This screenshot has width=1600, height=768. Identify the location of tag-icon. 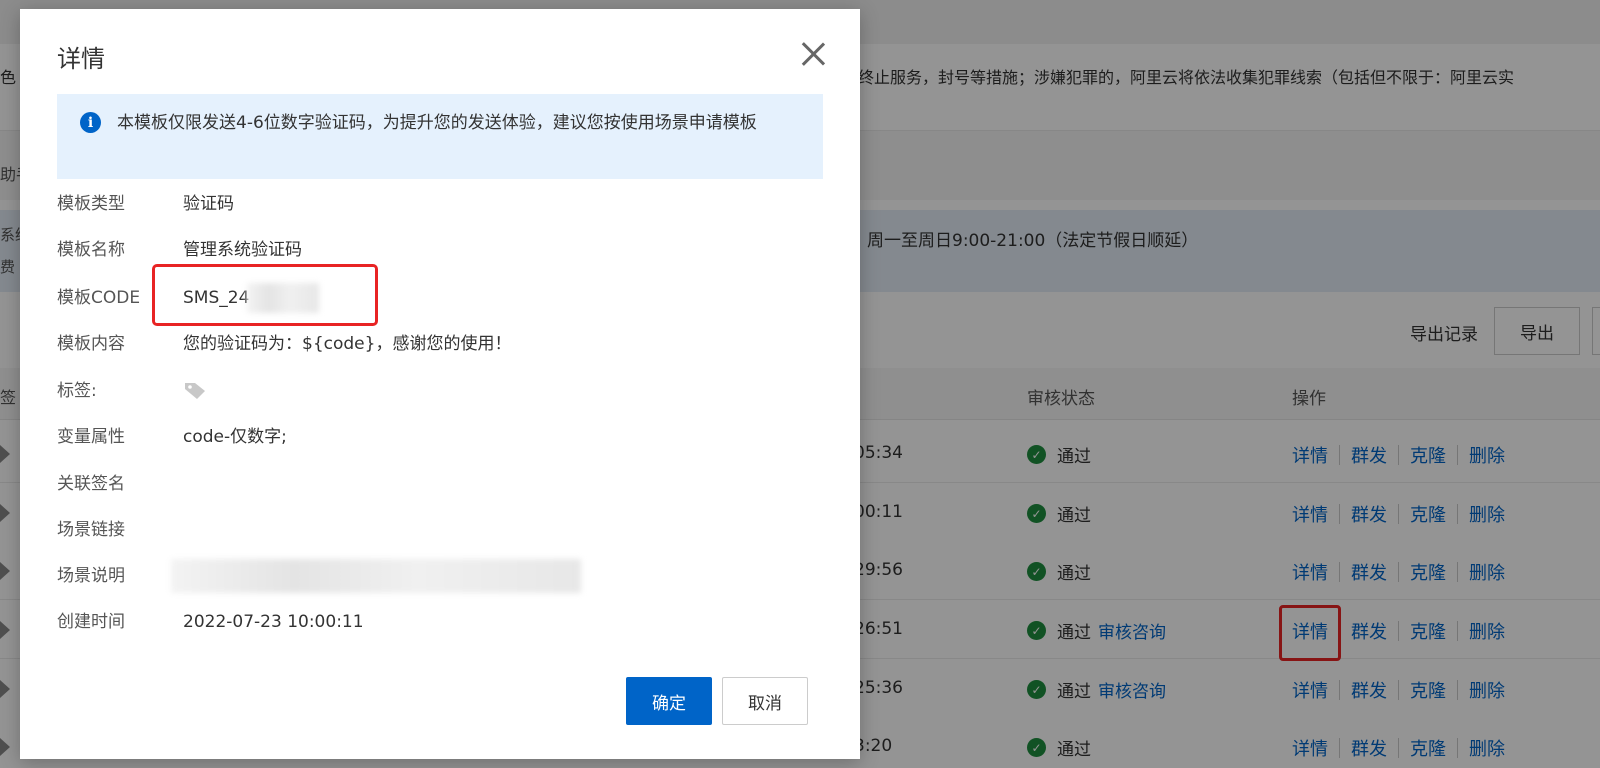
(195, 391).